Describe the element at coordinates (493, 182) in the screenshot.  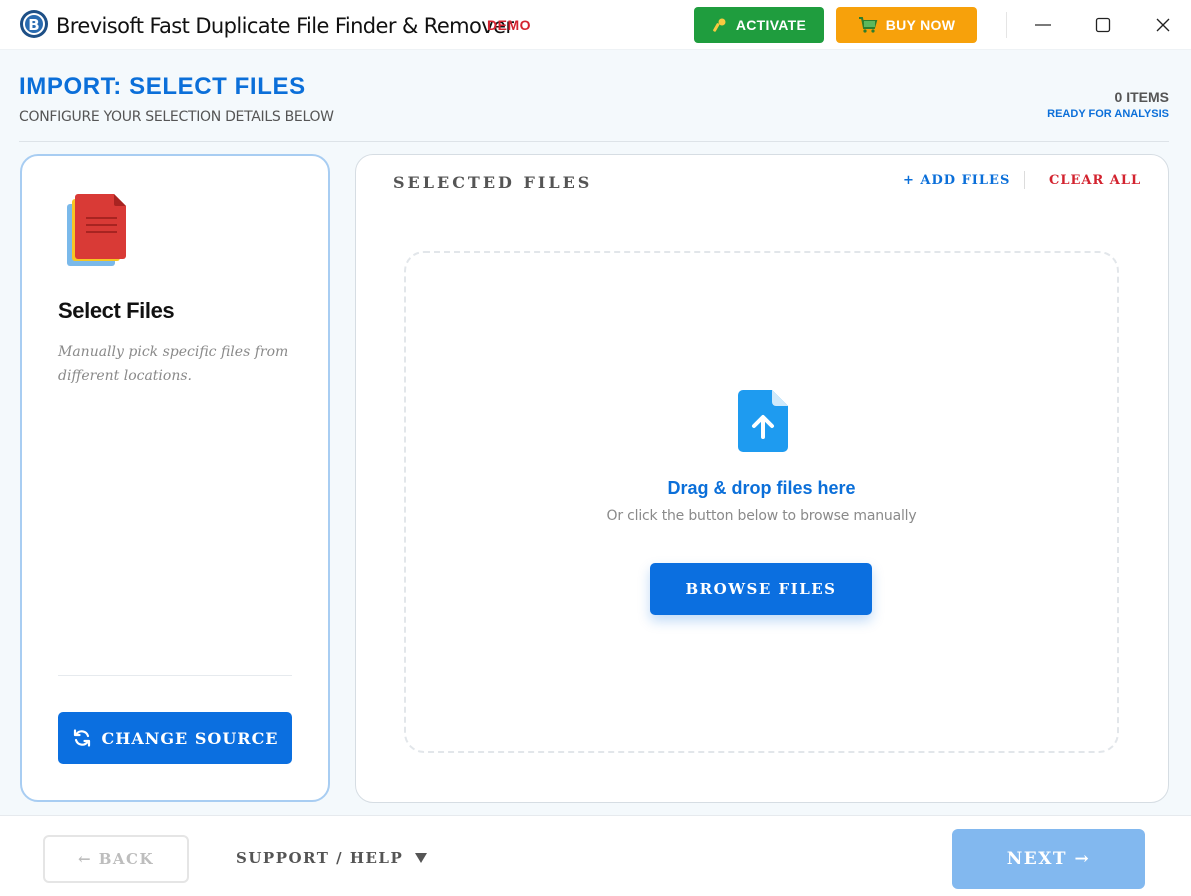
I see `selected-files-label: SELECTED FILES` at that location.